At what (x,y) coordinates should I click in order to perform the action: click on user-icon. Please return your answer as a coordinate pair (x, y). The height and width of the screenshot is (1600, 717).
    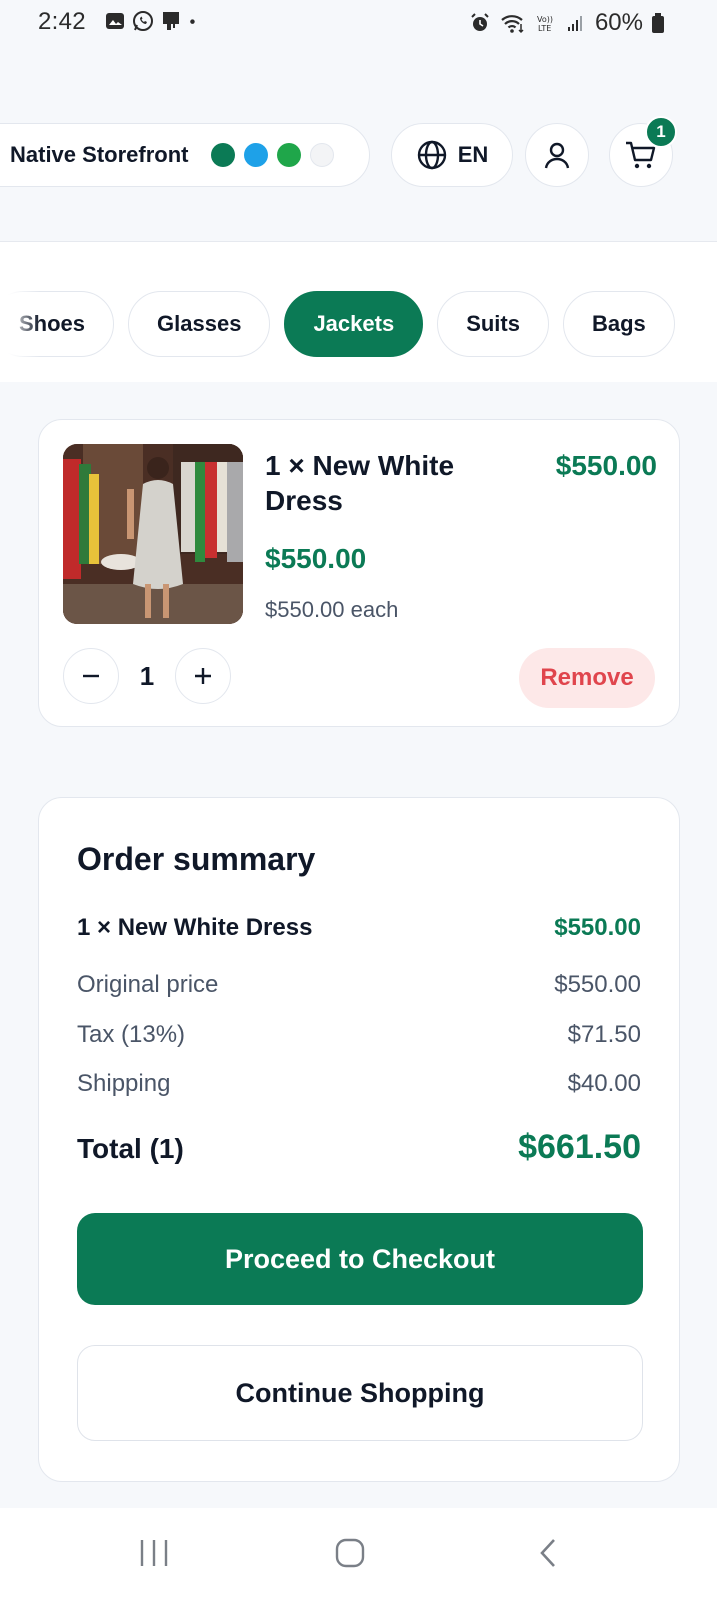
    Looking at the image, I should click on (557, 155).